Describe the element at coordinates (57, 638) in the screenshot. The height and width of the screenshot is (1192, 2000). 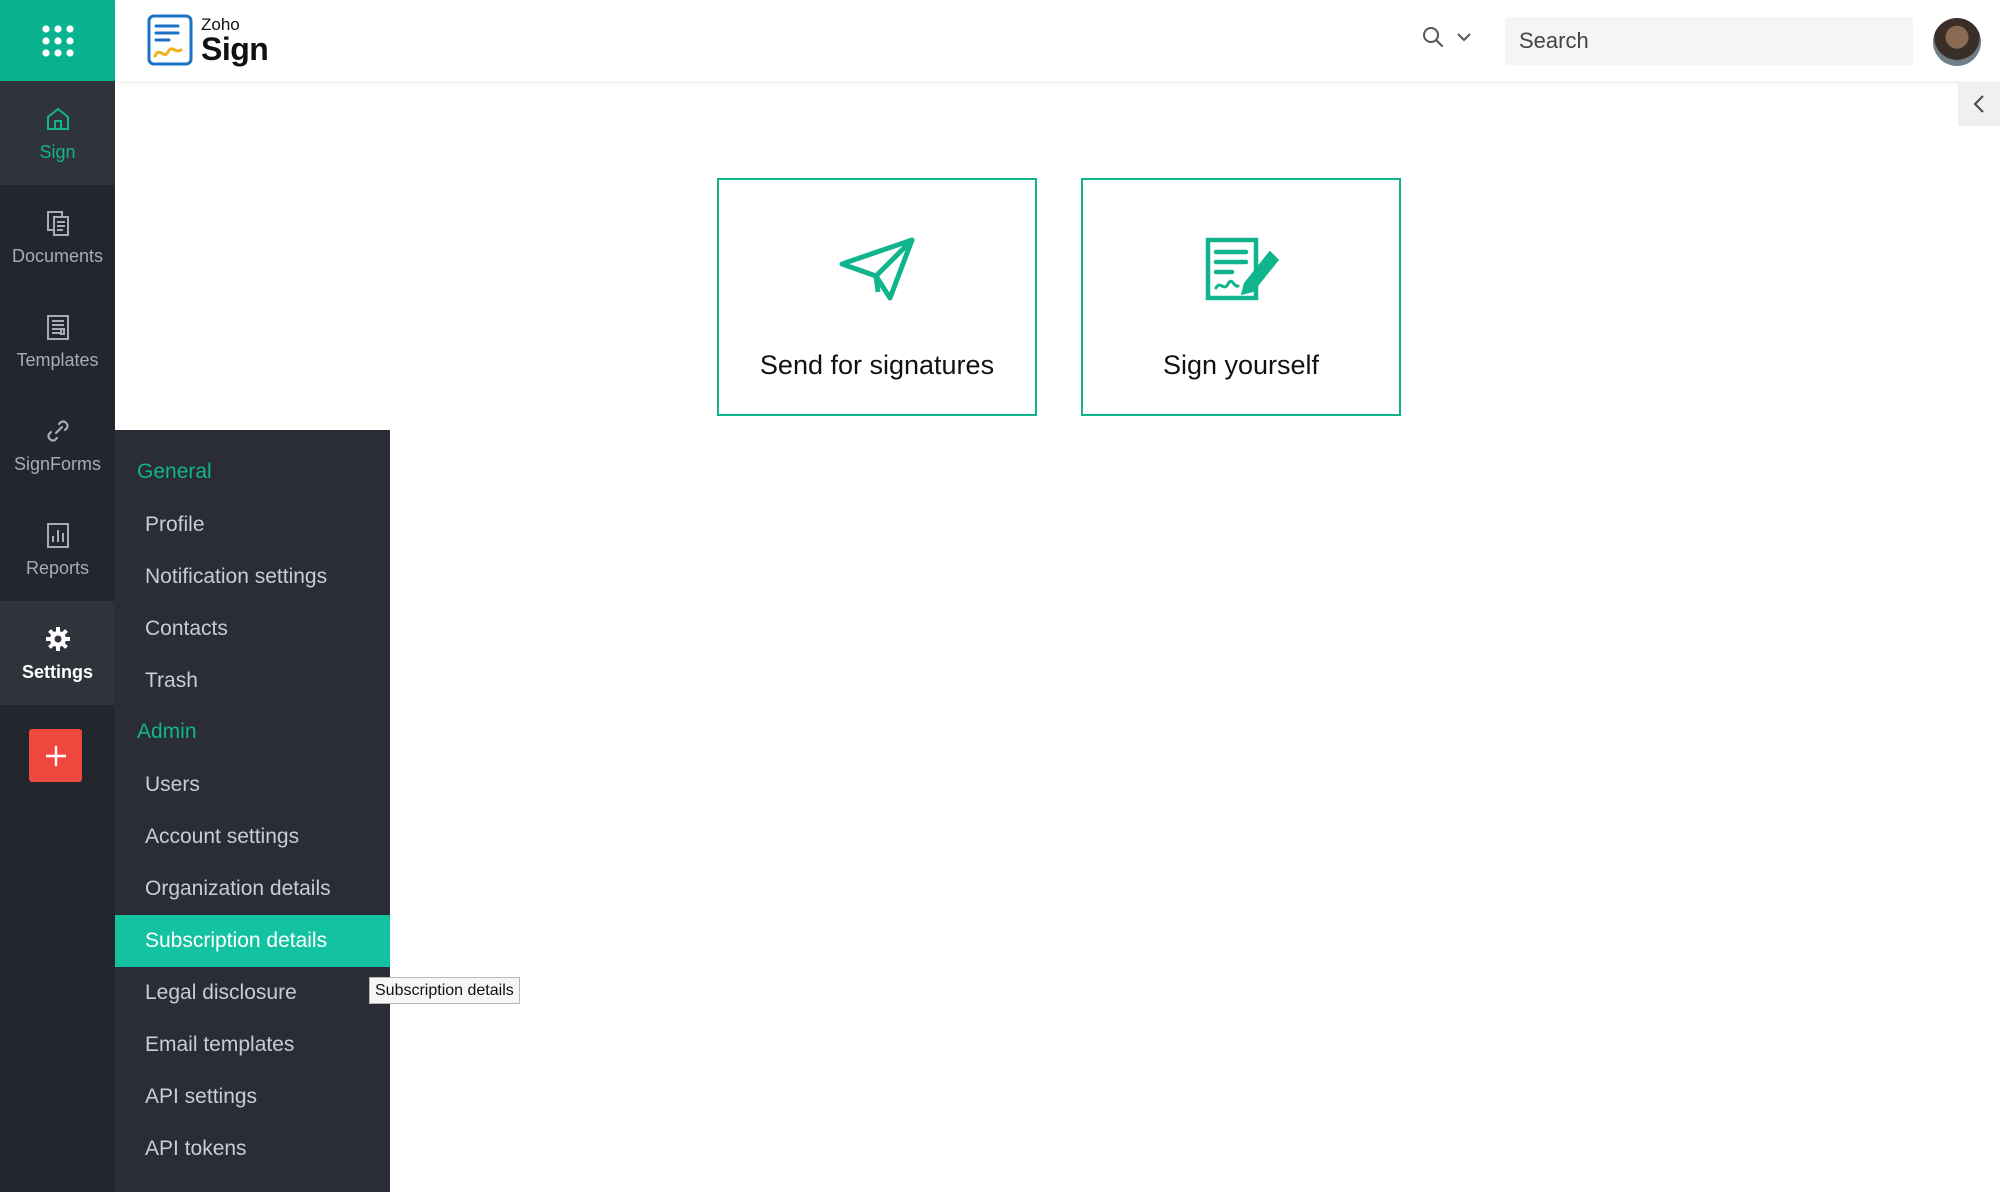
I see `gear-icon` at that location.